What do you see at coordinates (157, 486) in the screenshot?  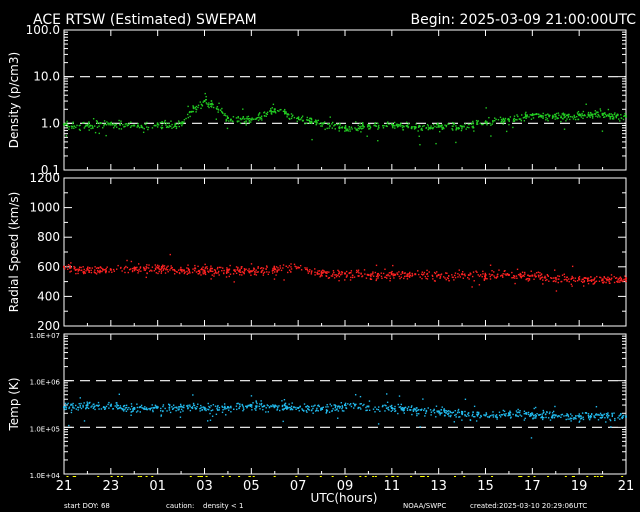 I see `x-tick-label: 01` at bounding box center [157, 486].